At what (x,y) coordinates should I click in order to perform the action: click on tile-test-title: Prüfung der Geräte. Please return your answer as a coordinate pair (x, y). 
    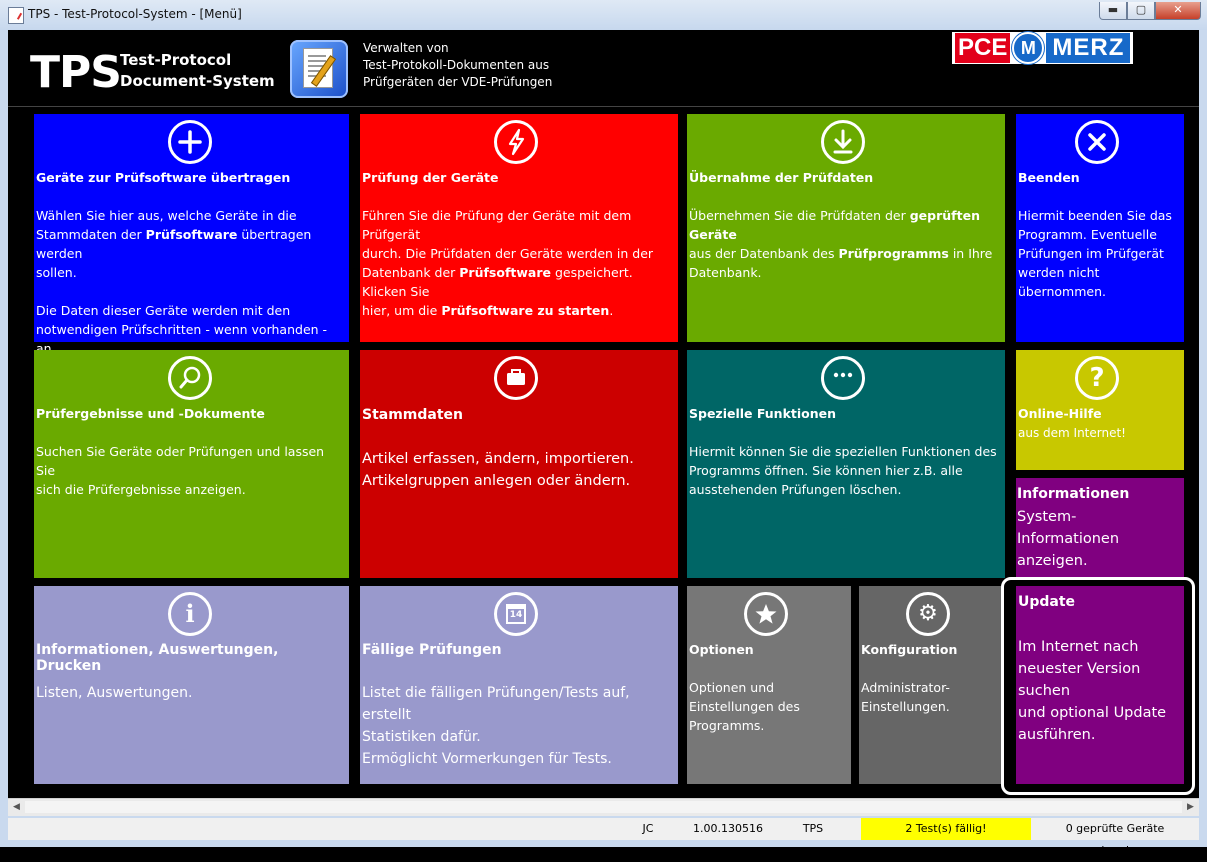
    Looking at the image, I should click on (430, 177).